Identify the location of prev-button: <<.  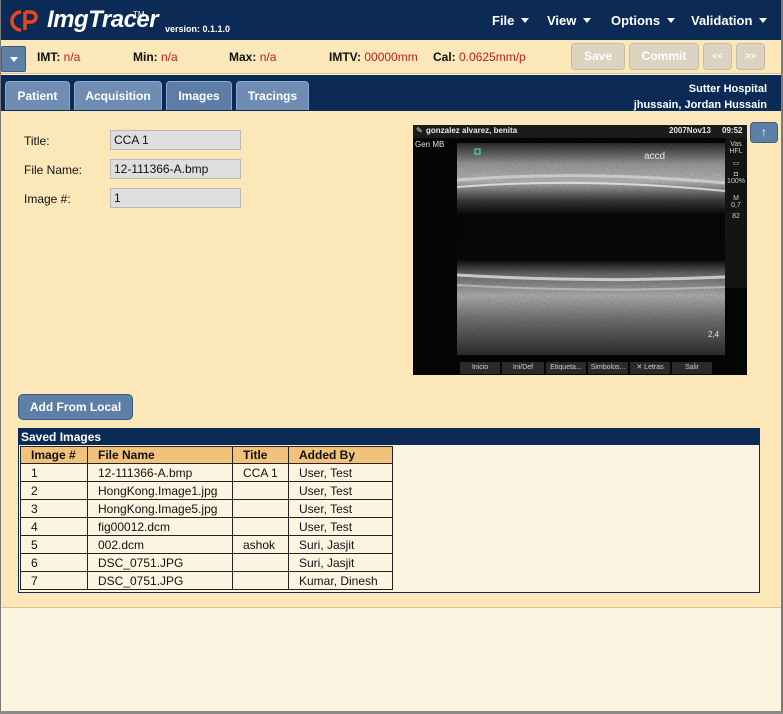
(717, 56).